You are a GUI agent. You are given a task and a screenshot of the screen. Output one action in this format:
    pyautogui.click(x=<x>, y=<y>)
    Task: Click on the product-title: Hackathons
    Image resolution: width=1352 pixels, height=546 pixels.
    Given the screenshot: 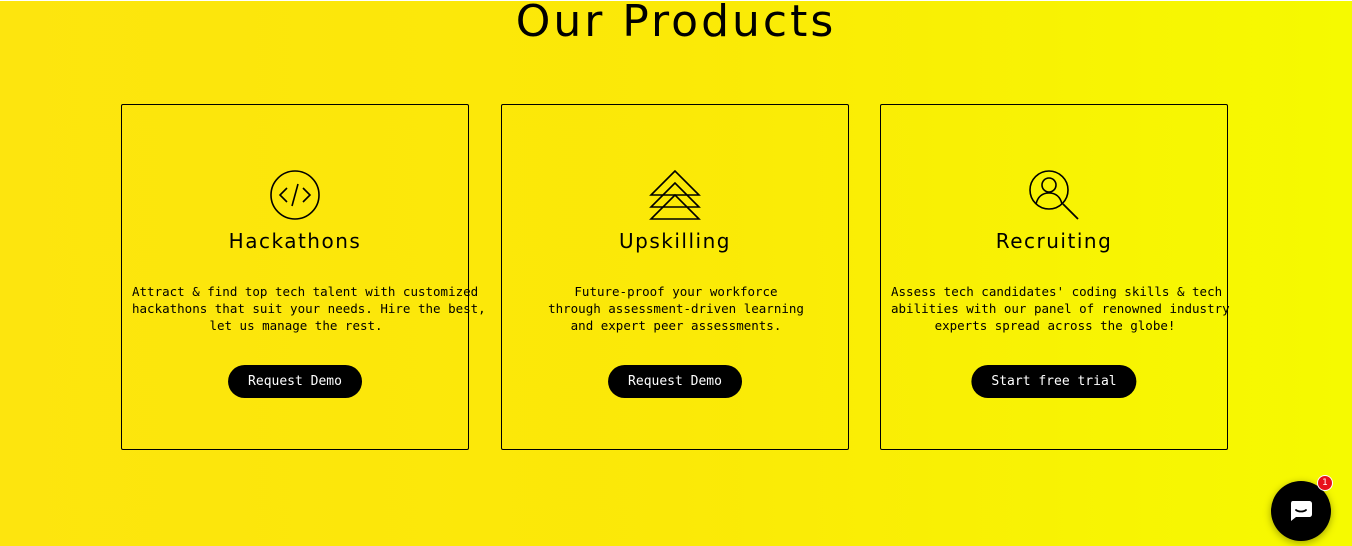 What is the action you would take?
    pyautogui.click(x=295, y=241)
    